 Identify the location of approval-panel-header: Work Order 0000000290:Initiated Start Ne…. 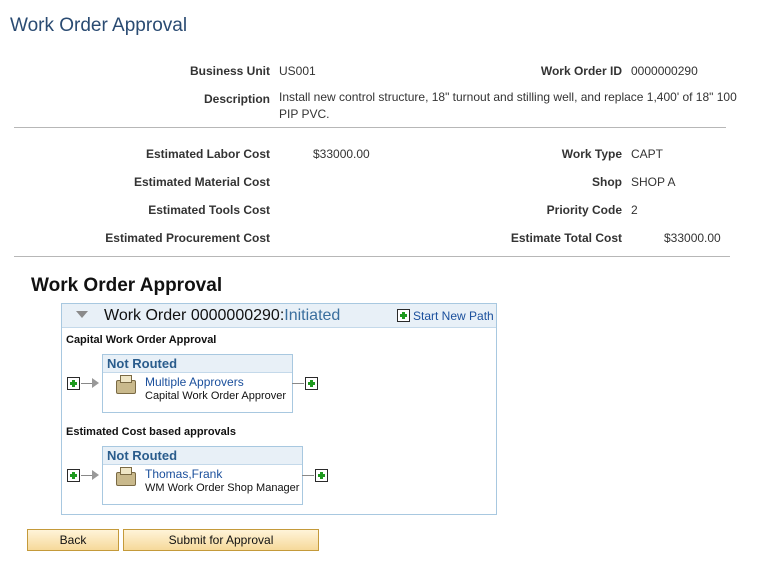
(279, 316).